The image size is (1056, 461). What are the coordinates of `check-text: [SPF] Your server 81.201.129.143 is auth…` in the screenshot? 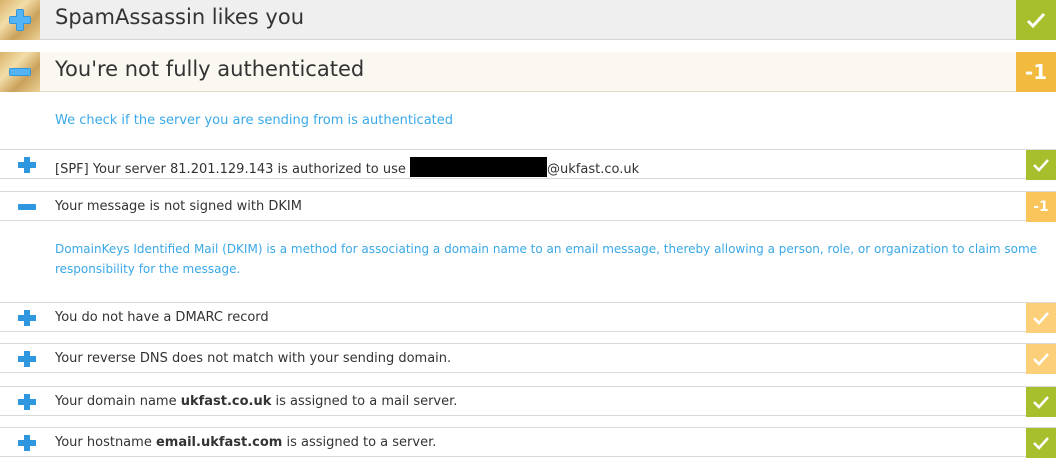 It's located at (347, 167).